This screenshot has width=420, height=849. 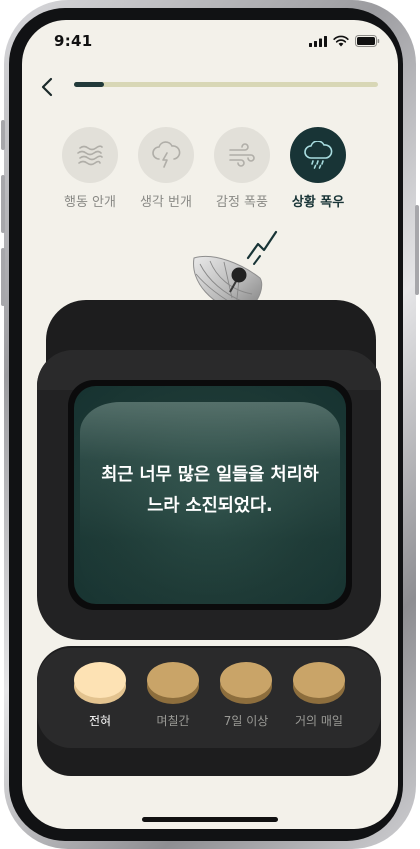 I want to click on category-wind-label: 감정 폭풍, so click(x=242, y=202).